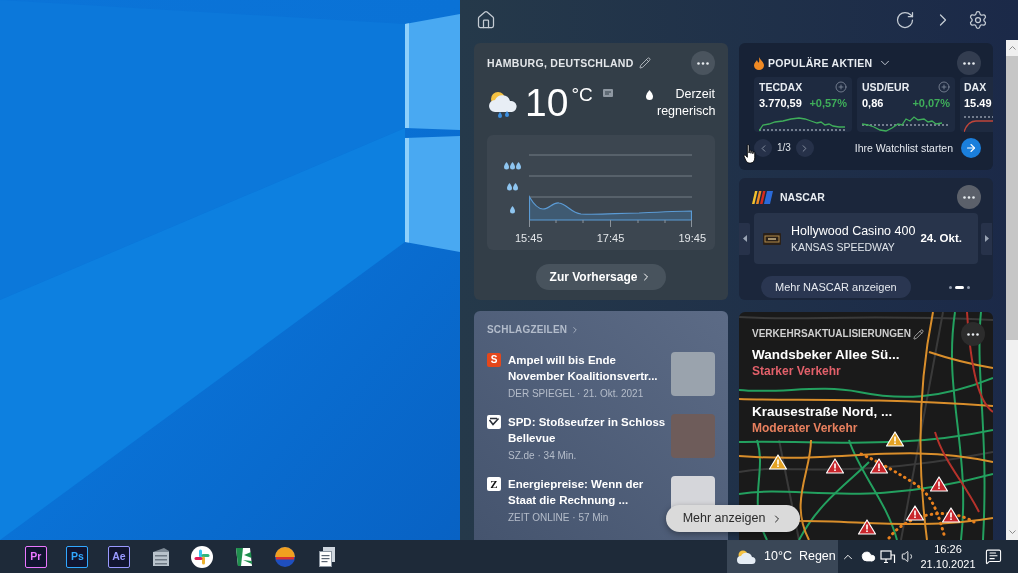  Describe the element at coordinates (903, 148) in the screenshot. I see `watchlist-link: Ihre Watchlist starten` at that location.